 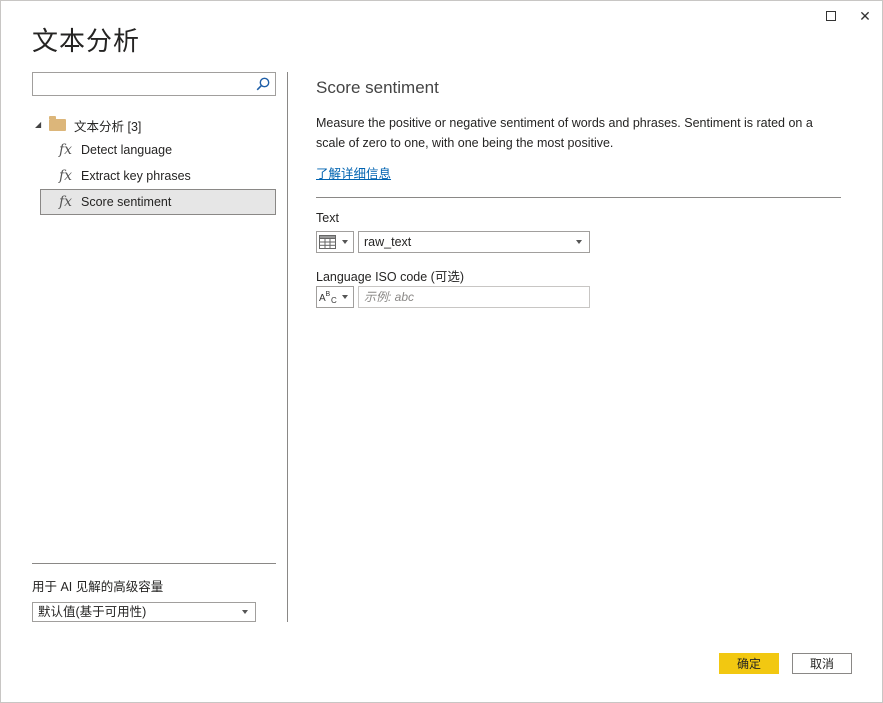 What do you see at coordinates (127, 150) in the screenshot?
I see `tree-item-label: Detect language` at bounding box center [127, 150].